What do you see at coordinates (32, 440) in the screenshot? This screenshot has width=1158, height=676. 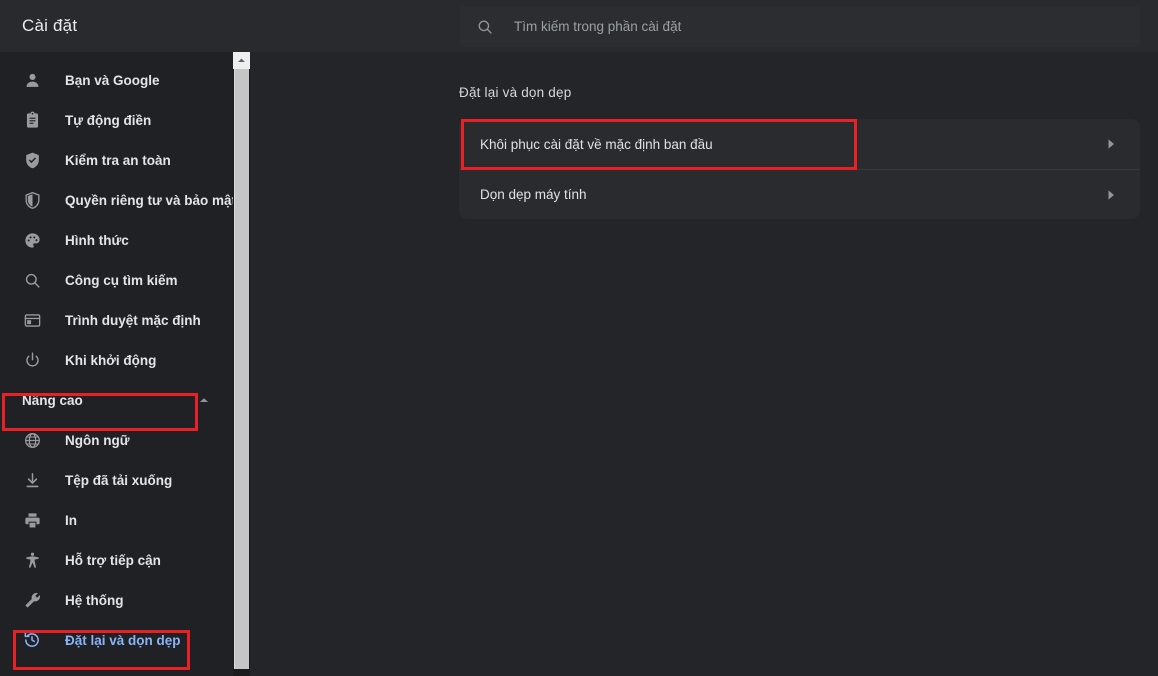 I see `globe-icon` at bounding box center [32, 440].